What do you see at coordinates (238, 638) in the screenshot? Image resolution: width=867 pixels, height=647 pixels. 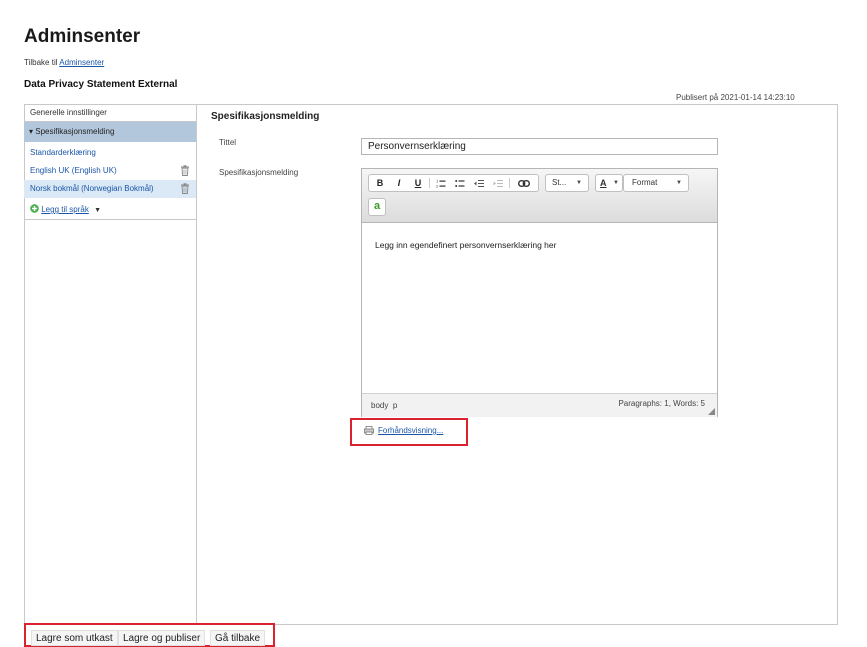 I see `go-back-button: Gå tilbake` at bounding box center [238, 638].